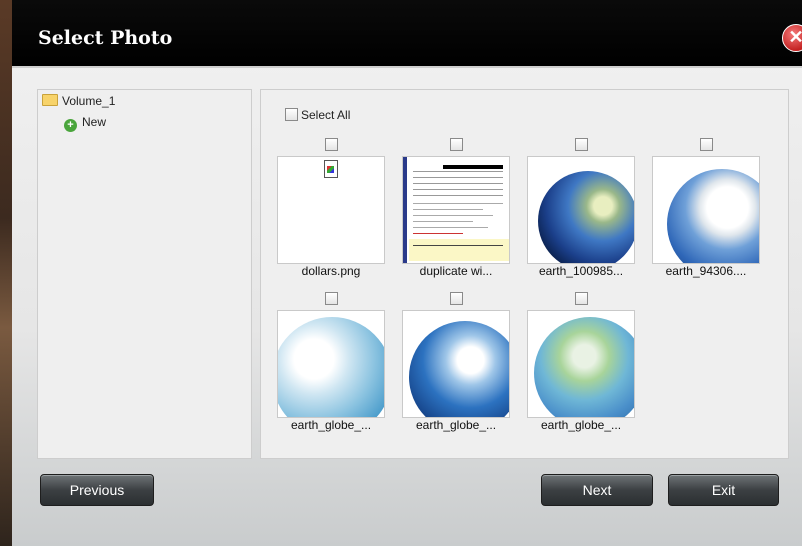 The height and width of the screenshot is (546, 802). I want to click on select-all-label: Select All, so click(326, 115).